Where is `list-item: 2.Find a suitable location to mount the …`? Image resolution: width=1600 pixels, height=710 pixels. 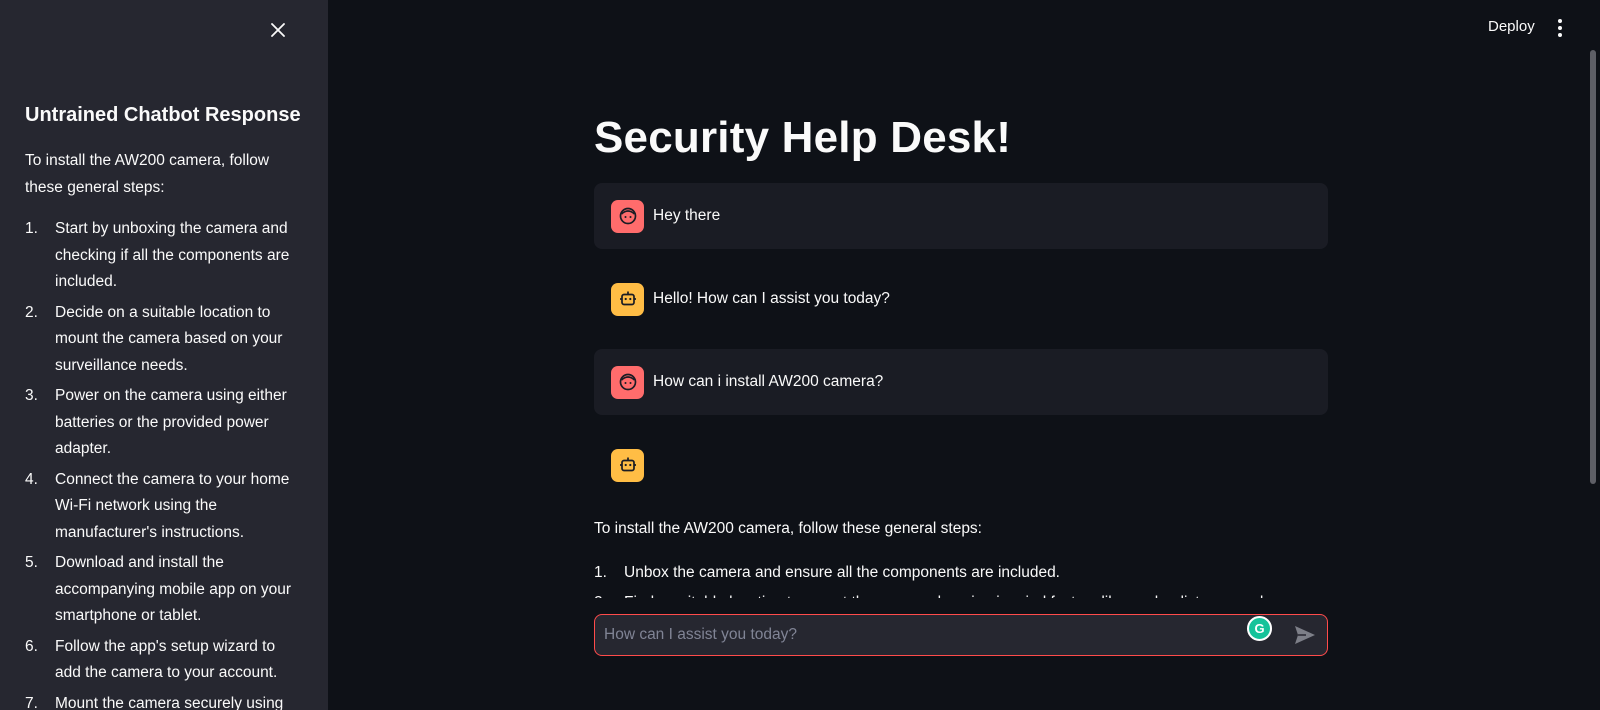 list-item: 2.Find a suitable location to mount the … is located at coordinates (961, 594).